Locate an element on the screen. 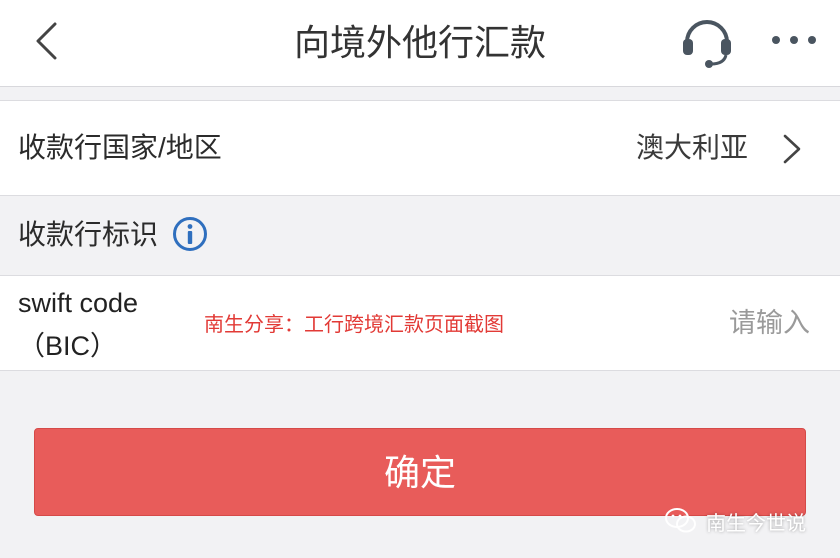 The width and height of the screenshot is (840, 558). back-button is located at coordinates (46, 41).